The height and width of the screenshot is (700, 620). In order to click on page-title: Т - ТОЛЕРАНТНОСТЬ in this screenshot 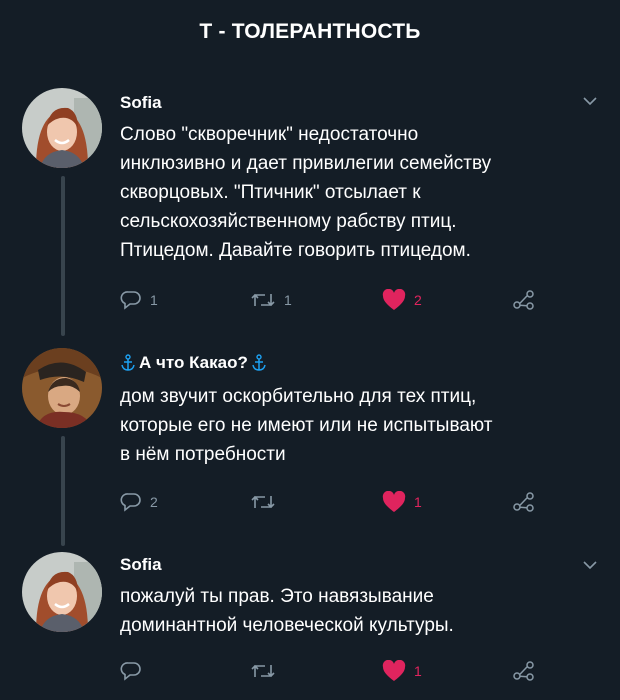, I will do `click(310, 31)`.